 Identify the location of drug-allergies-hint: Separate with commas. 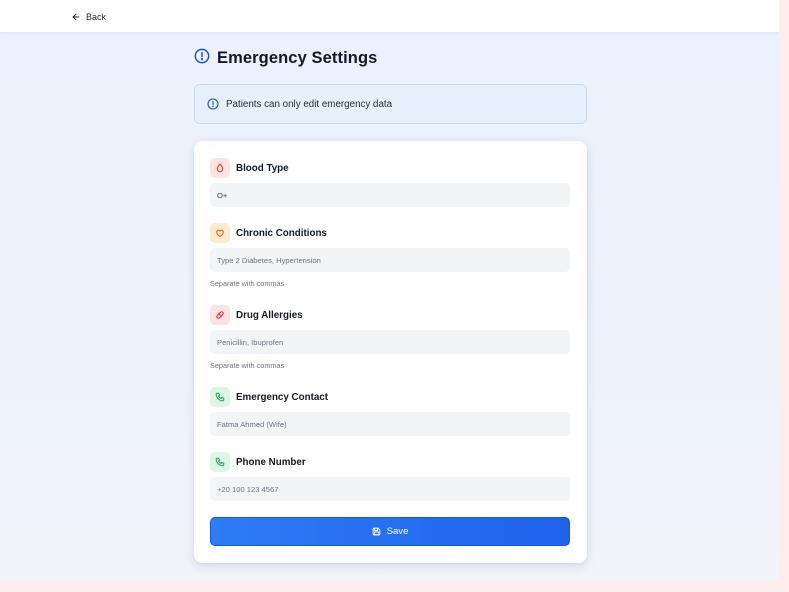
(247, 365).